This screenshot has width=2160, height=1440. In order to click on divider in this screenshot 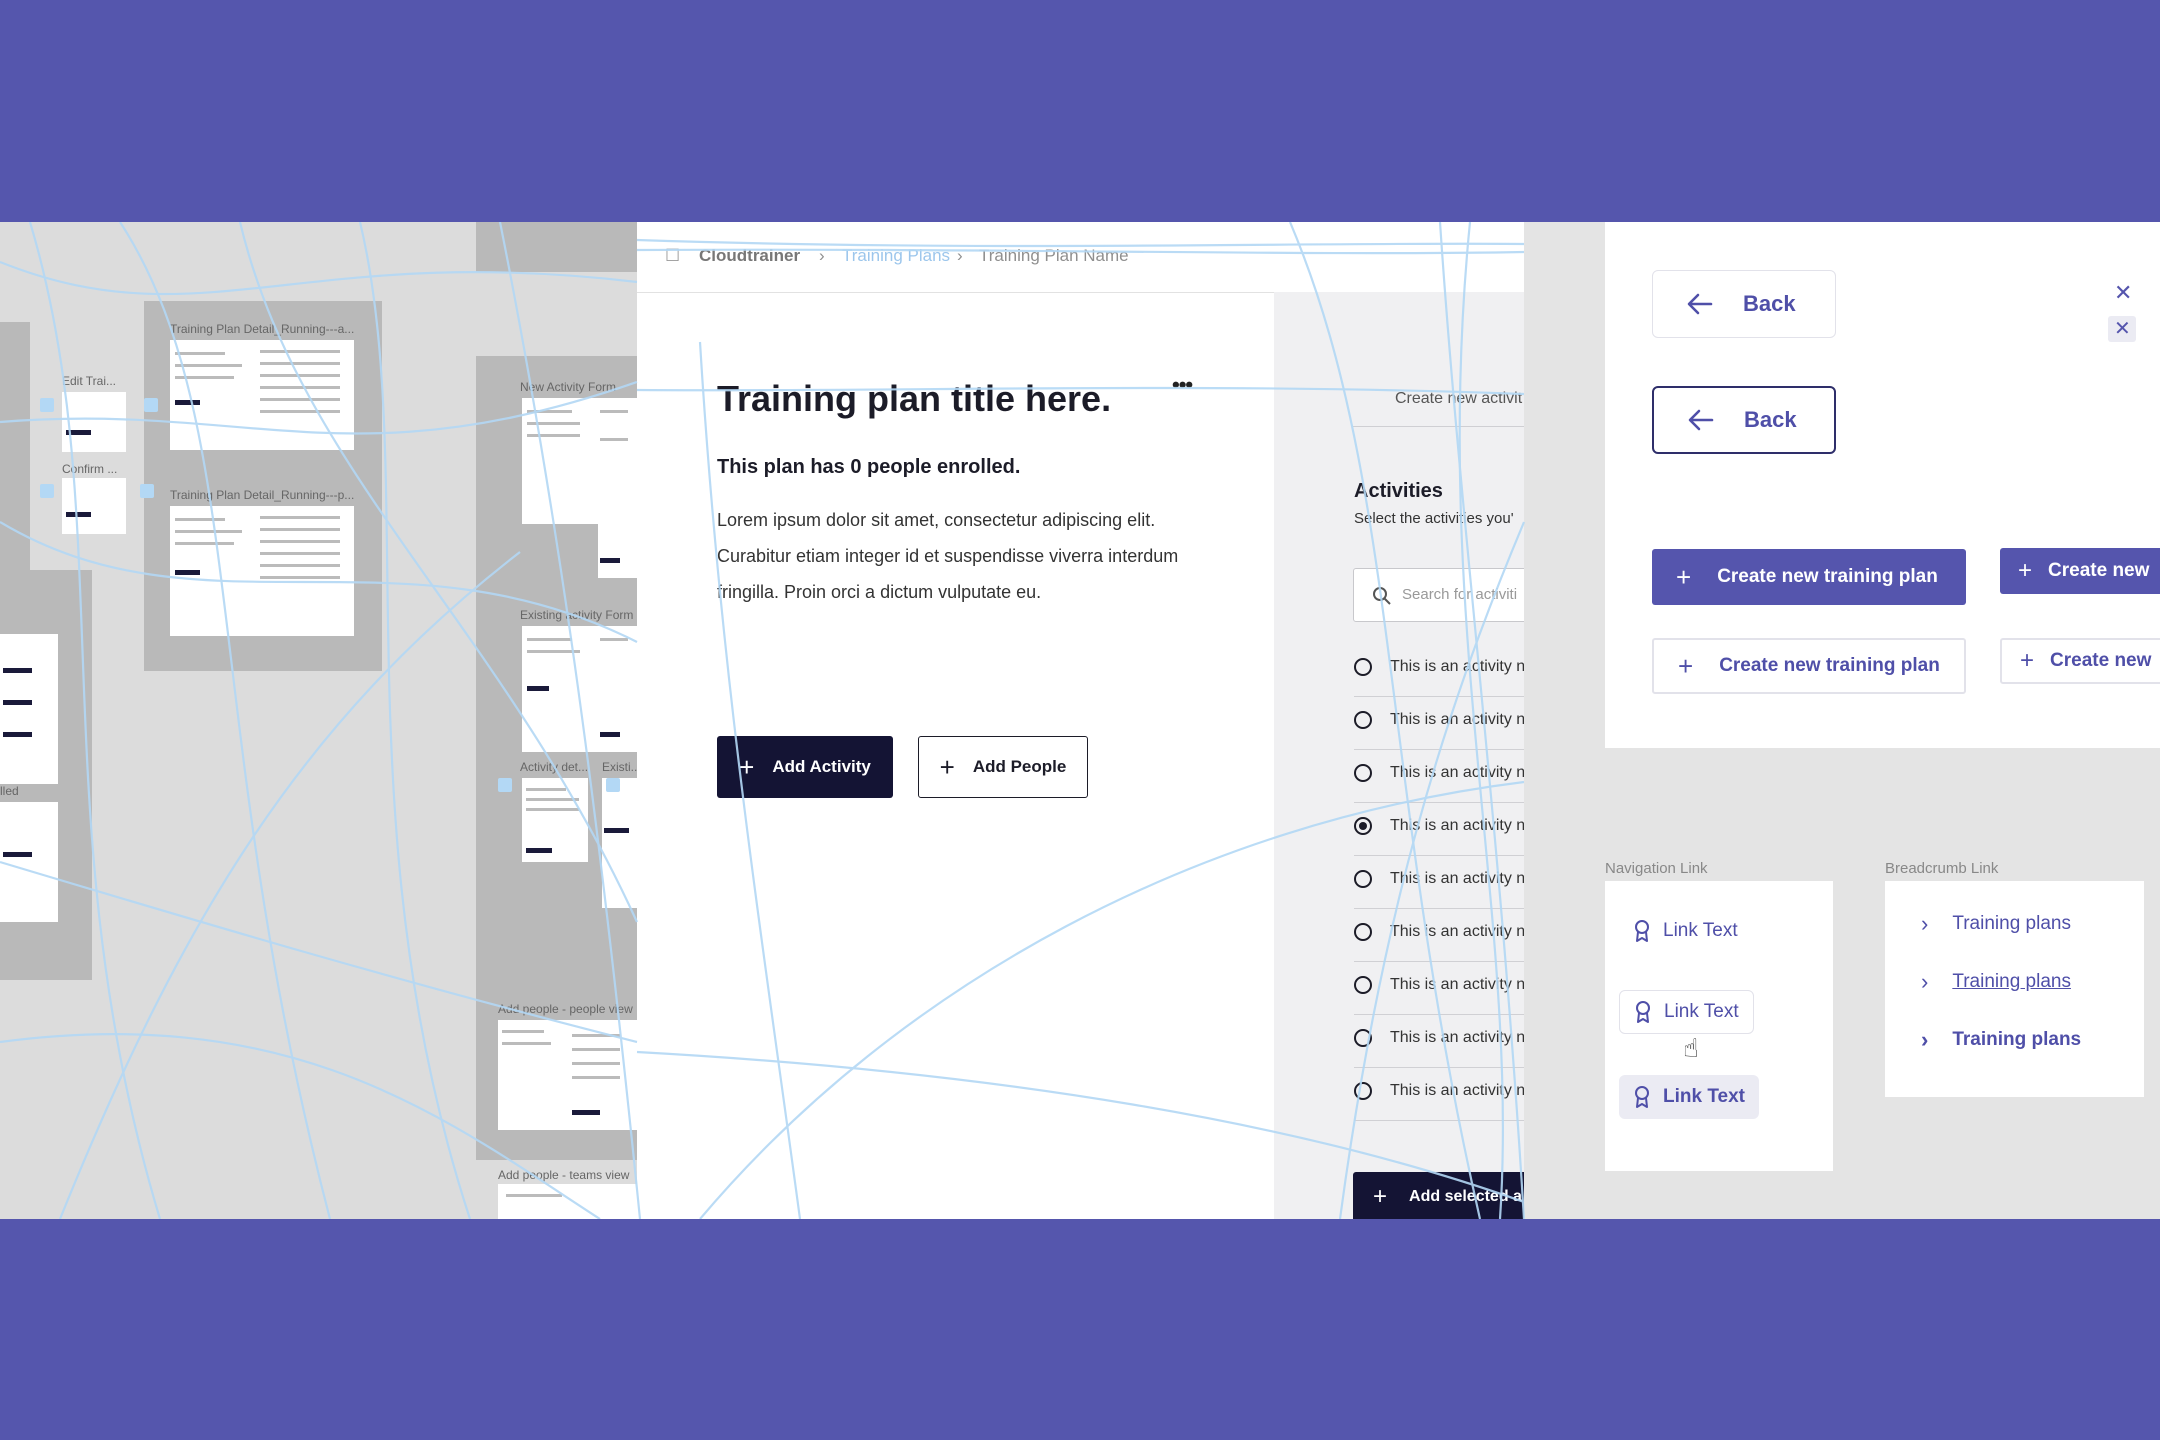, I will do `click(1438, 426)`.